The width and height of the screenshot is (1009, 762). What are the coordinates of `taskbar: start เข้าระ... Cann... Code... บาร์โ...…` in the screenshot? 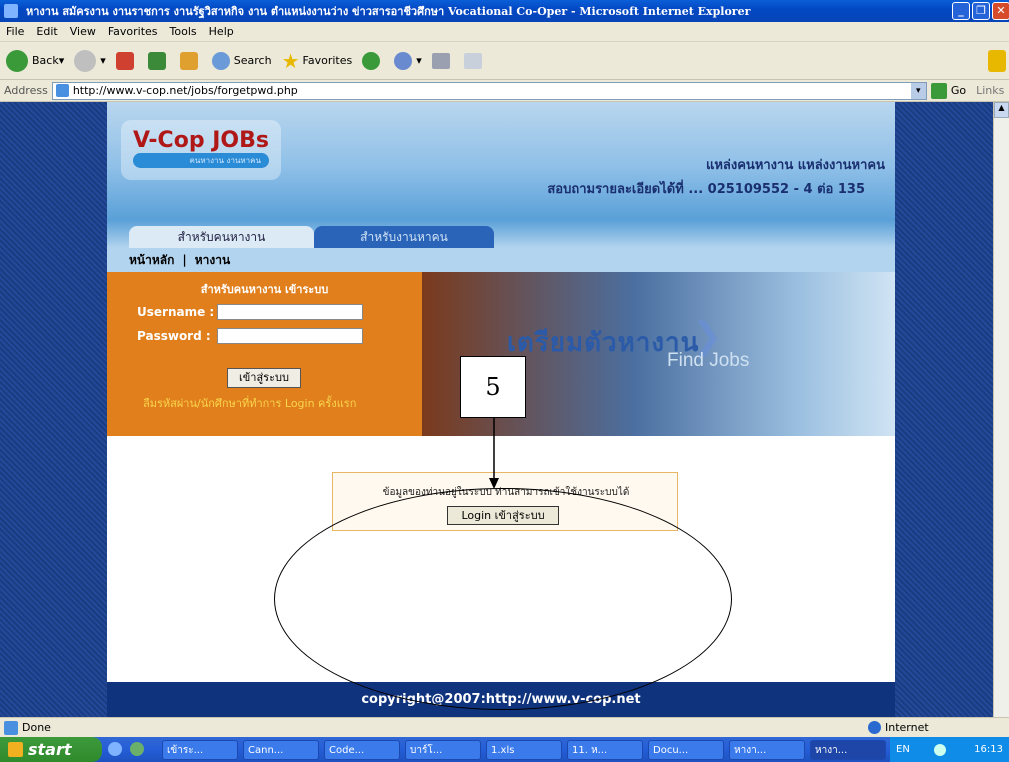 It's located at (504, 749).